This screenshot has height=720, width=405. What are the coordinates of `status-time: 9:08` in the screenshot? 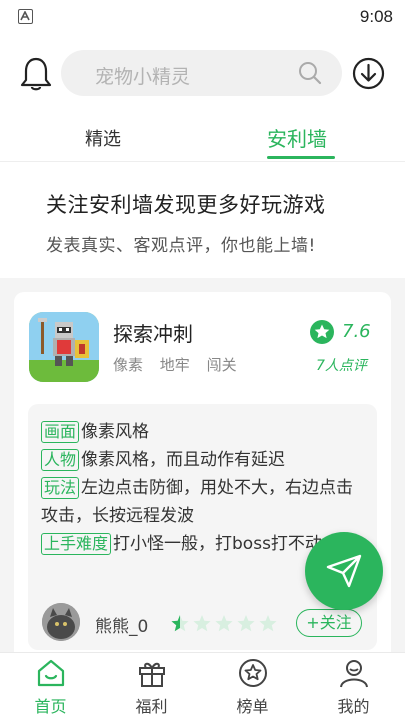 It's located at (376, 16).